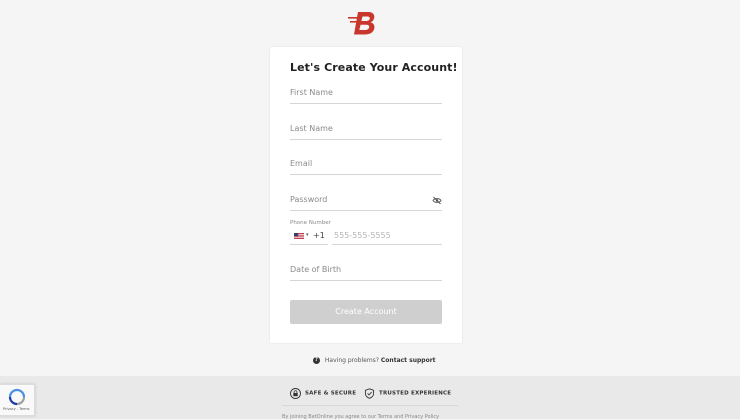  I want to click on country-code-select: ▾ +1, so click(309, 237).